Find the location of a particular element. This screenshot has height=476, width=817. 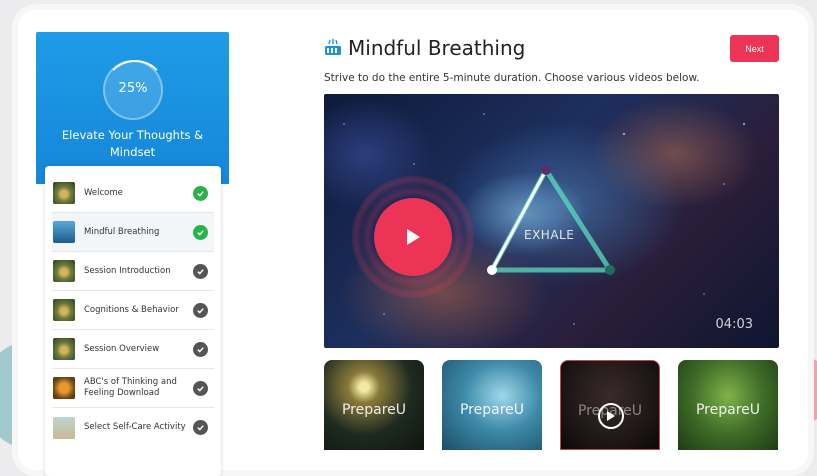

lesson-label: Session Overview is located at coordinates (122, 348).